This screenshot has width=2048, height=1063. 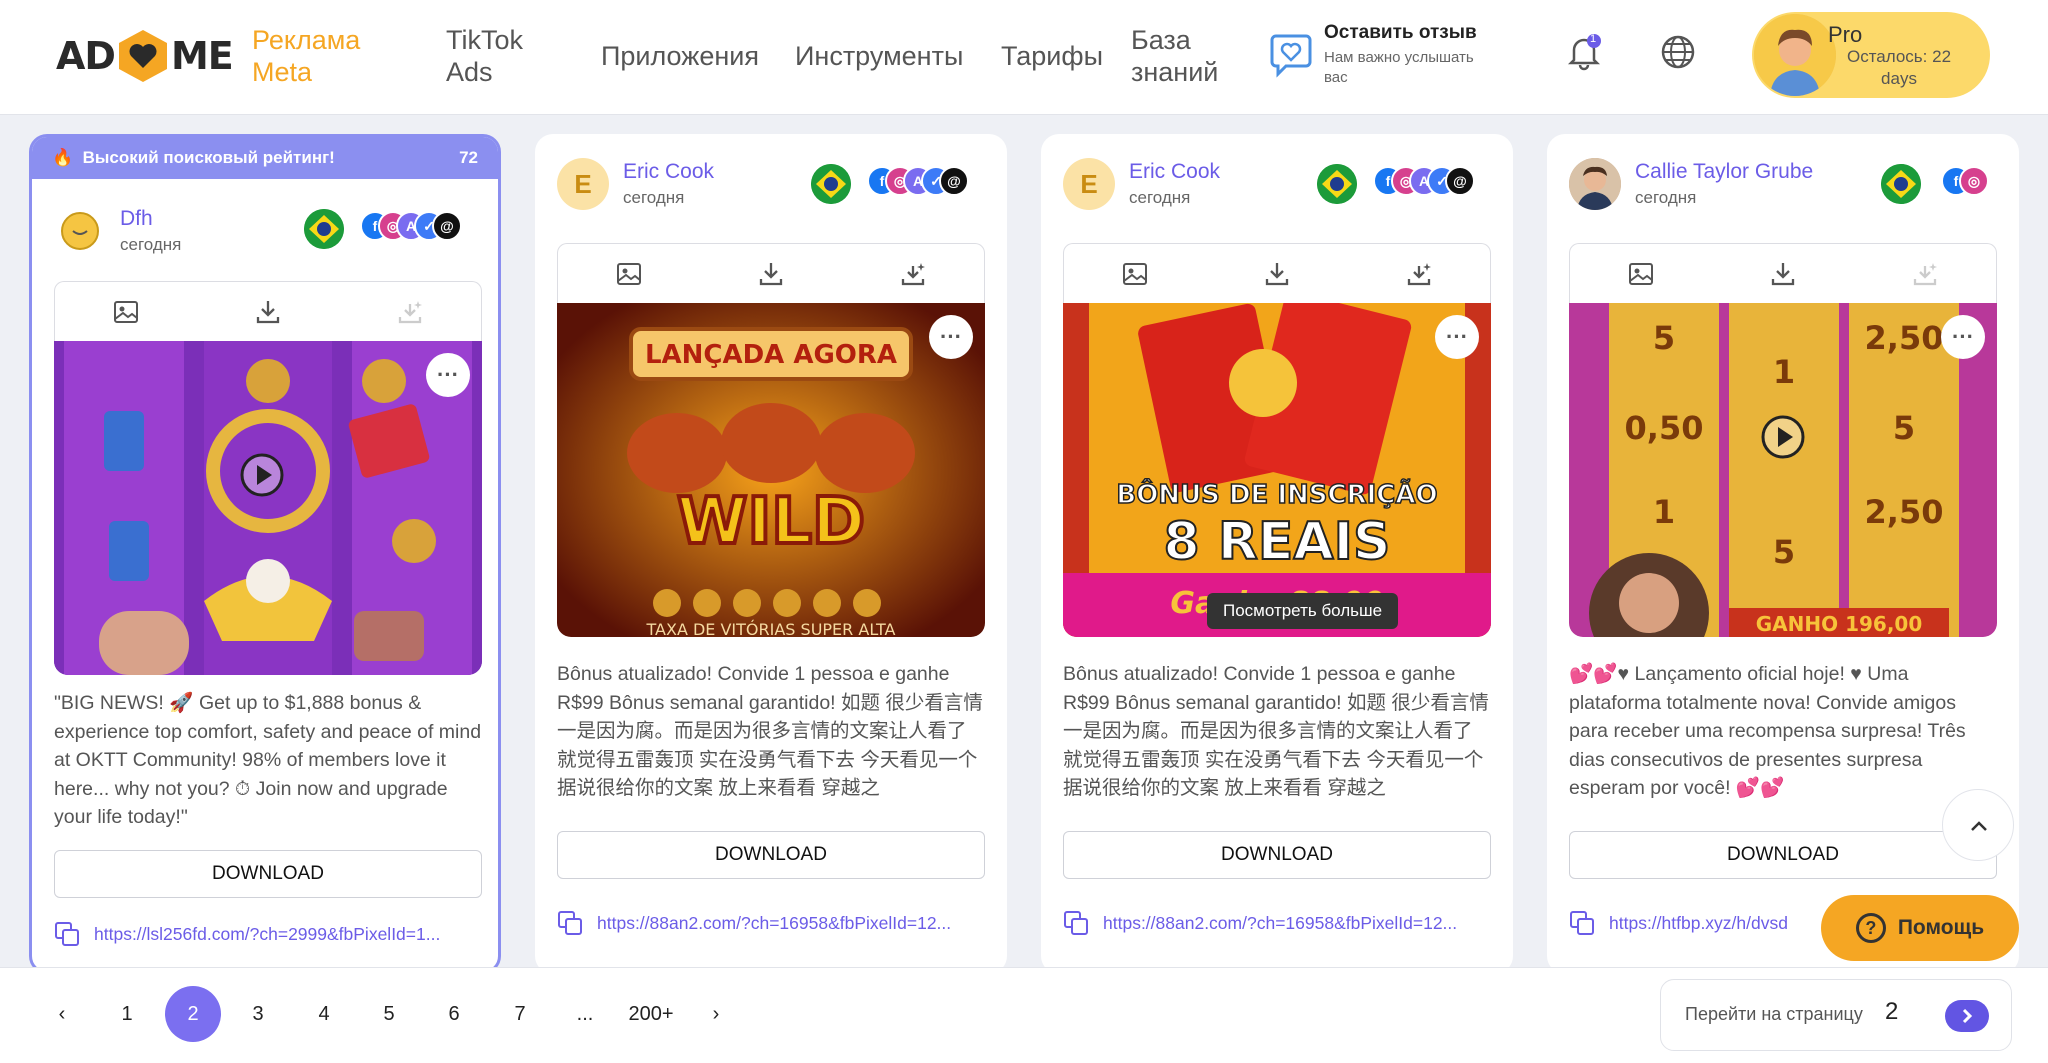 I want to click on plan-badge: Pro Осталось: 22 days, so click(x=1871, y=55).